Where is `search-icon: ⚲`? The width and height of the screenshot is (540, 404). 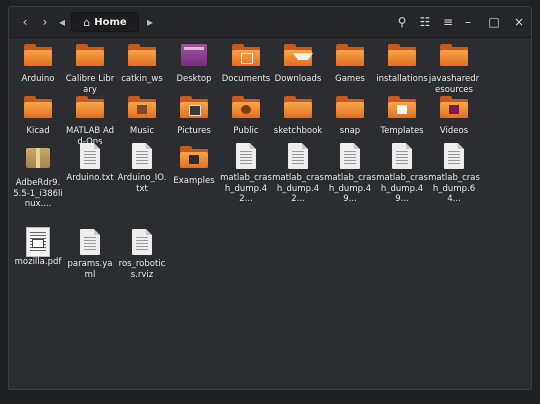
search-icon: ⚲ is located at coordinates (402, 22).